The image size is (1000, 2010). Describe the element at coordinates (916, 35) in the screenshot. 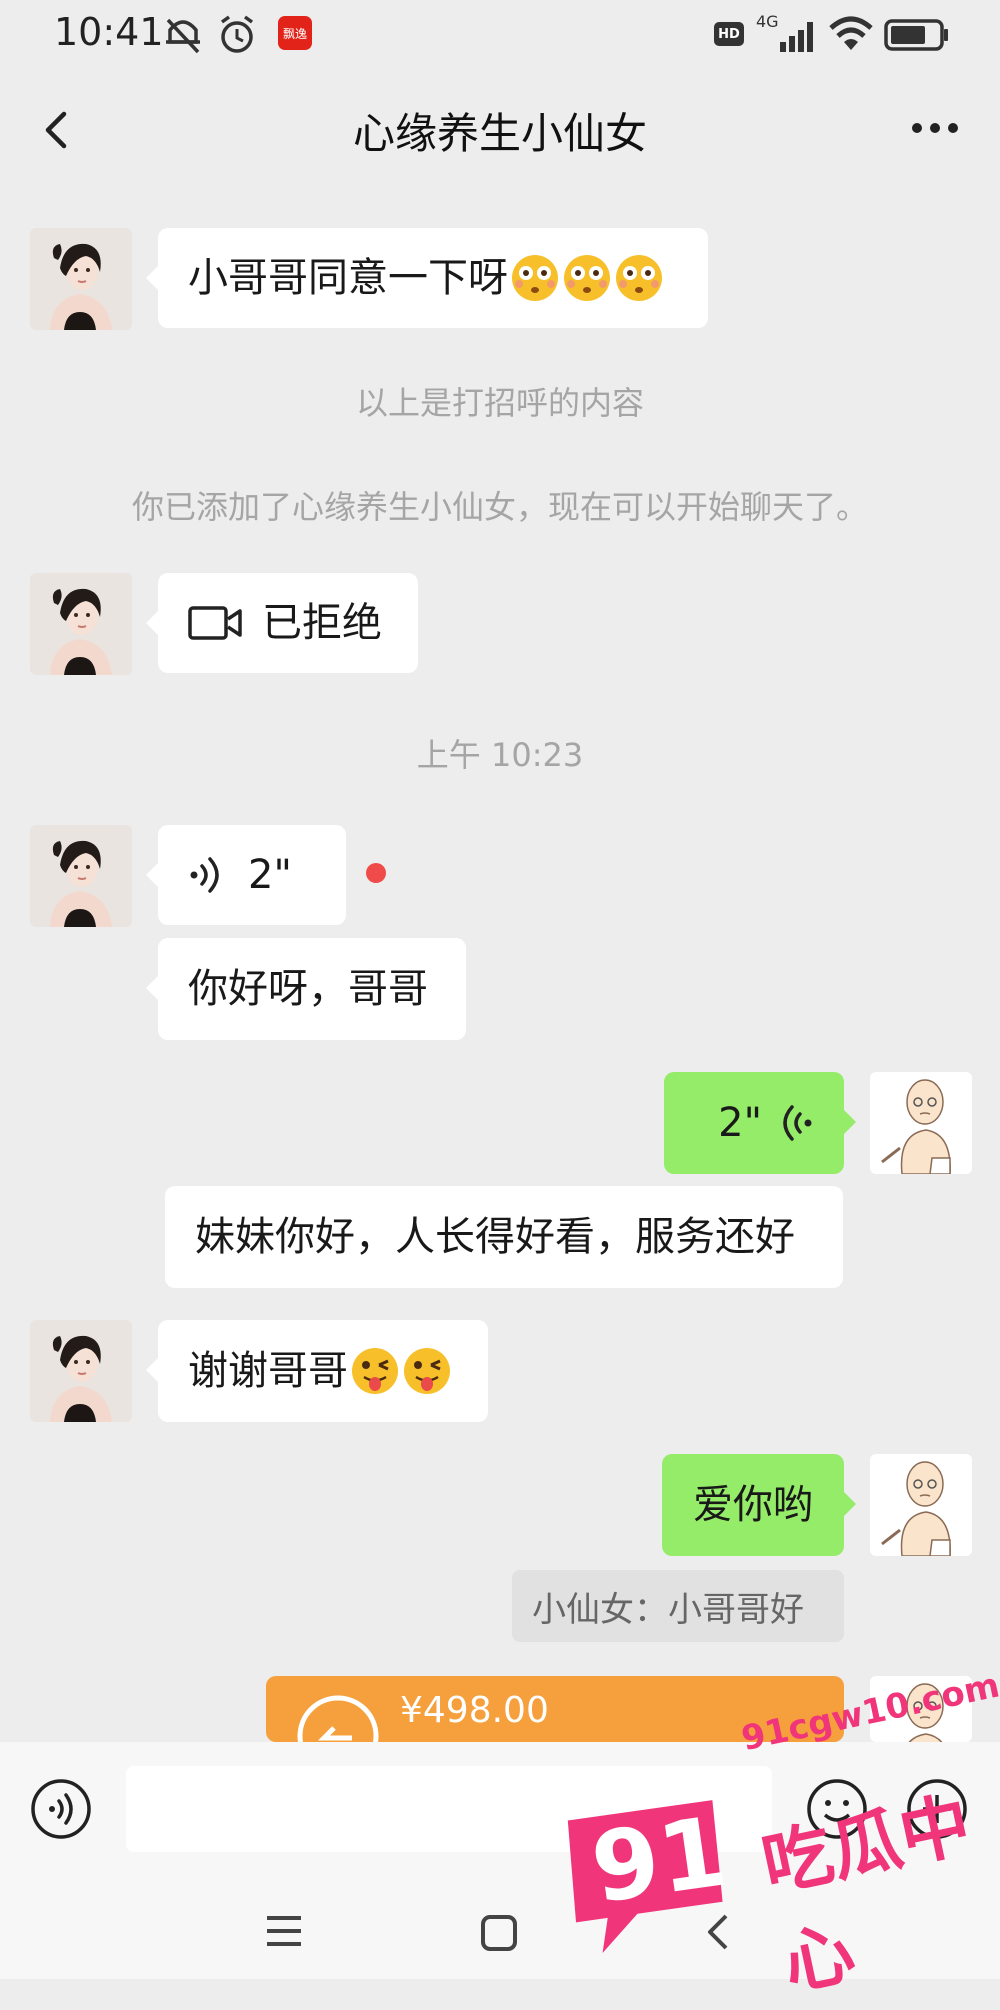

I see `battery-icon` at that location.